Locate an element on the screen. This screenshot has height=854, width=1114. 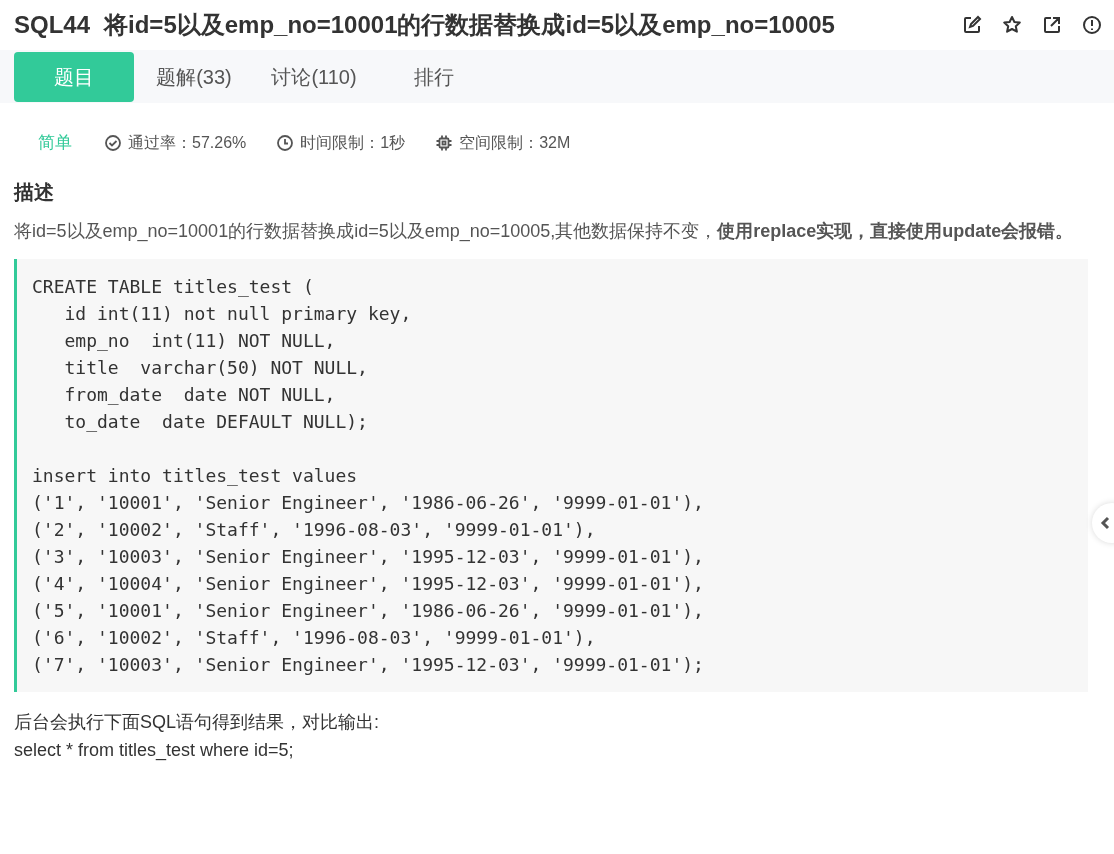
external-link-icon is located at coordinates (1052, 25).